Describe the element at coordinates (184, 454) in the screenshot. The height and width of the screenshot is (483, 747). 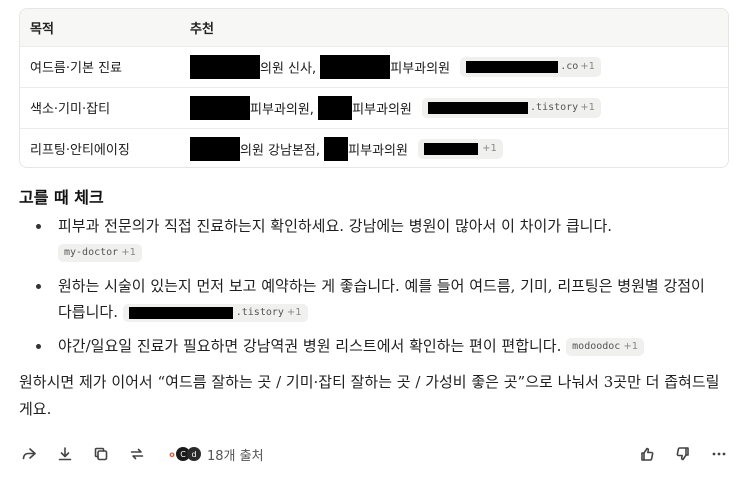
I see `source-favicons: o C d` at that location.